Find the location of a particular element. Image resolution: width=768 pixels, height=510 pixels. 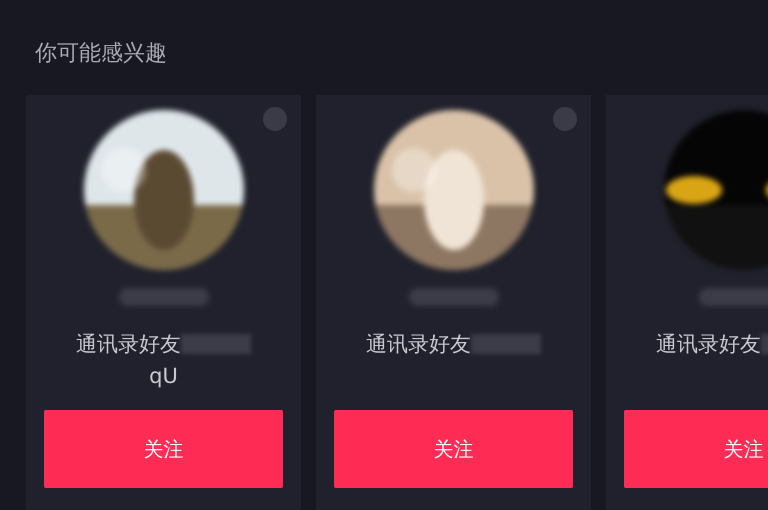

description-text: qU is located at coordinates (163, 376).